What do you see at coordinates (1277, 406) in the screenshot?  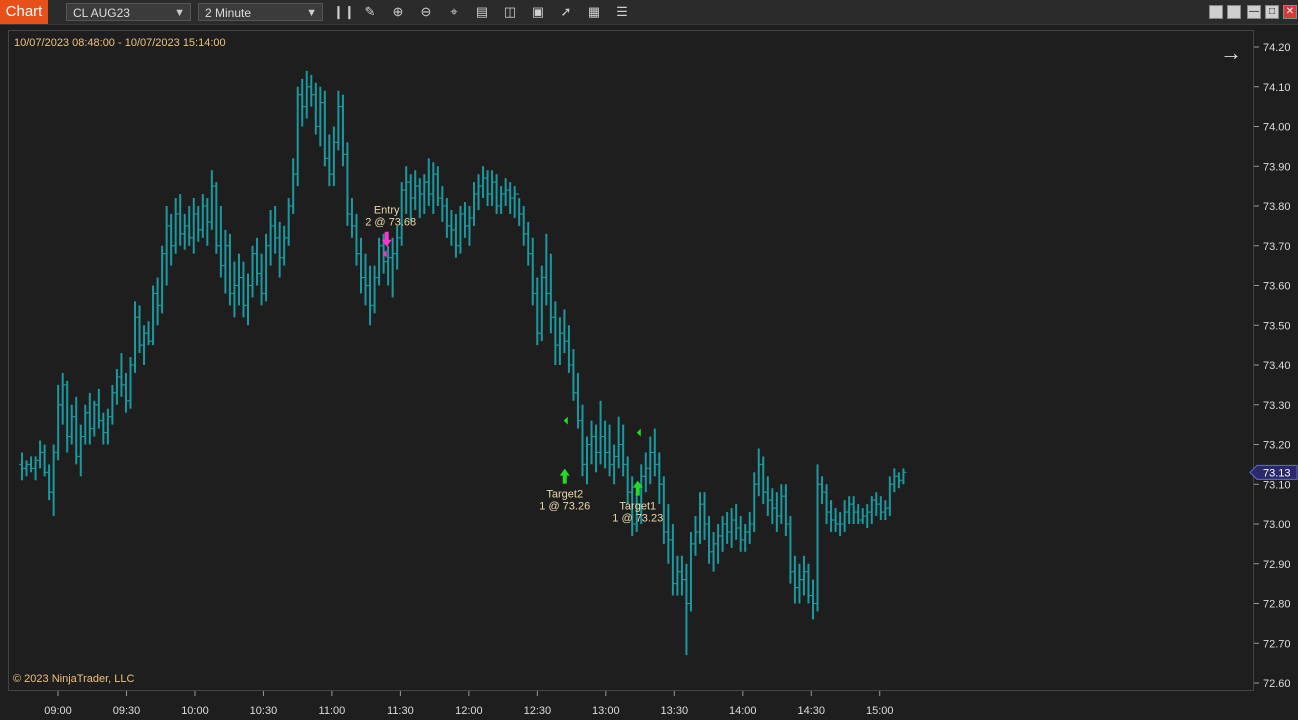 I see `y-tick-label: 73.30` at bounding box center [1277, 406].